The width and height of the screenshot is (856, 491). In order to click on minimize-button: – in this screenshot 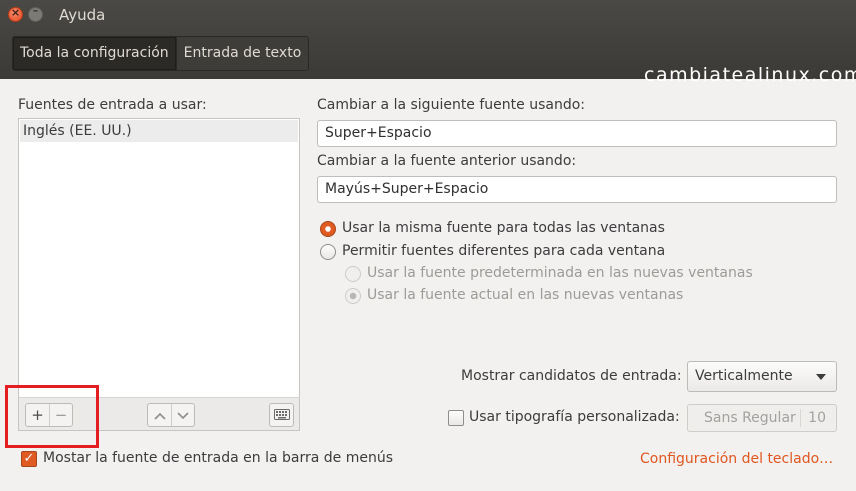, I will do `click(35, 13)`.